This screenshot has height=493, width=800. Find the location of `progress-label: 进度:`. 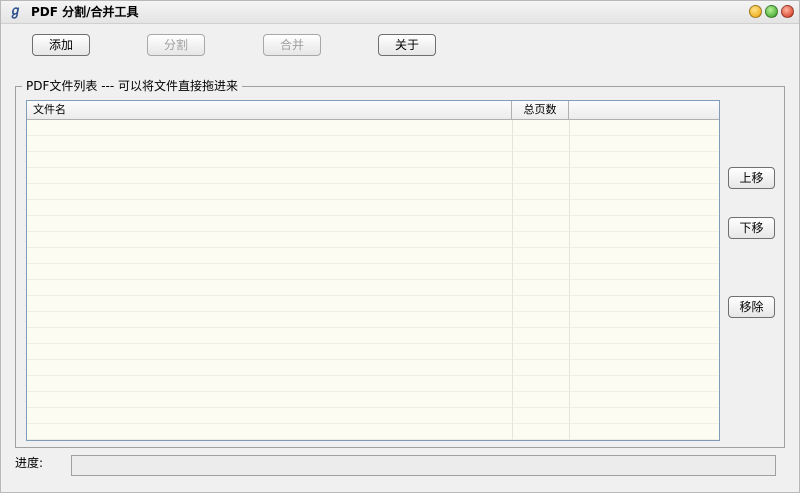

progress-label: 进度: is located at coordinates (29, 463).